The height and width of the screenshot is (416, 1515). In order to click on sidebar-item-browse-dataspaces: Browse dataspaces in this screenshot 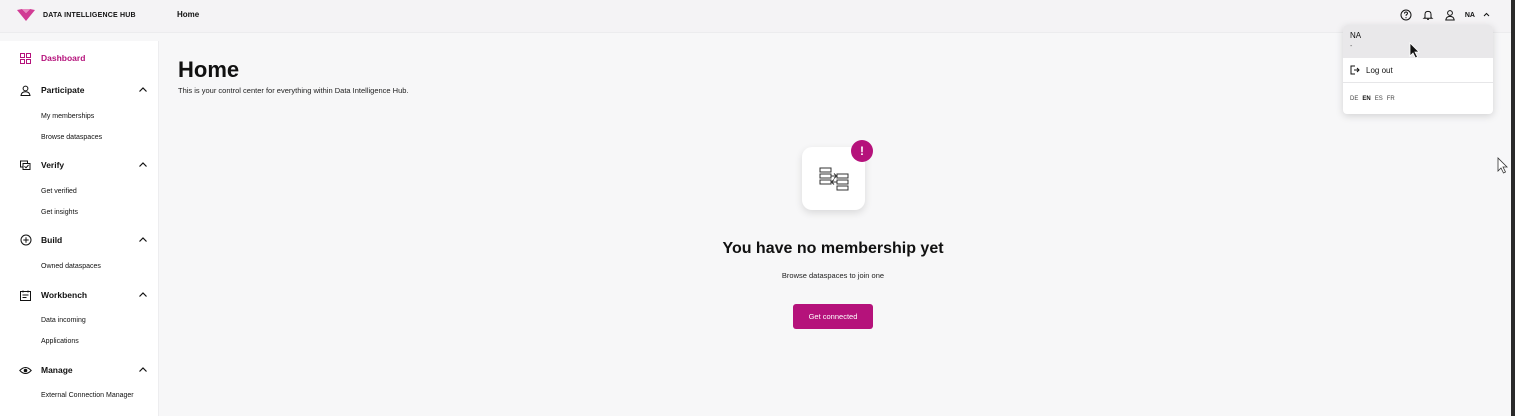, I will do `click(71, 137)`.